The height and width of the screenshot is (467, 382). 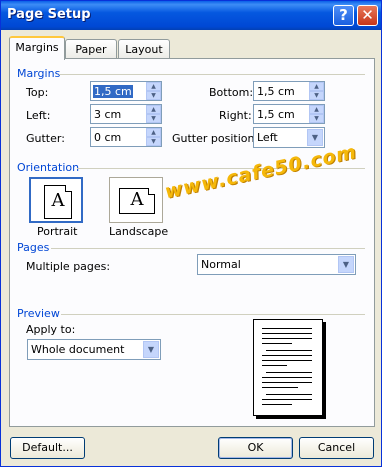 I want to click on multiple-pages-select: Normal ▼, so click(x=276, y=264).